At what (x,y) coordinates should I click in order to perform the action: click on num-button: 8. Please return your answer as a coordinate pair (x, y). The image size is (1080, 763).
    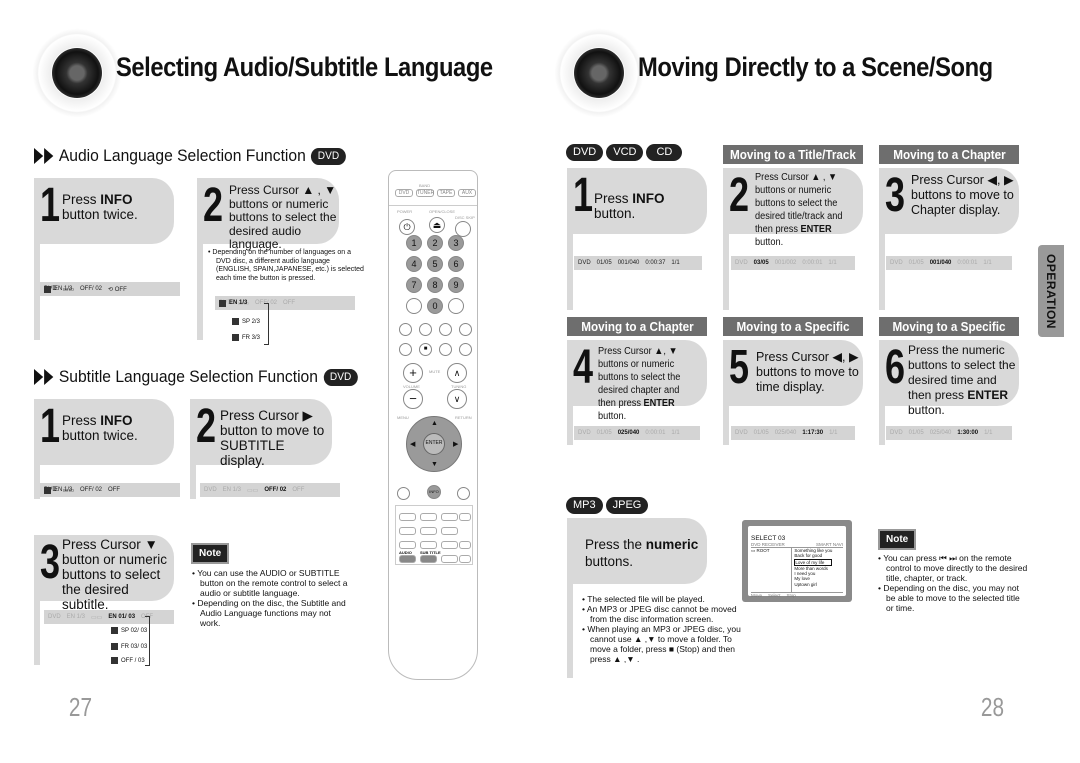
    Looking at the image, I should click on (435, 285).